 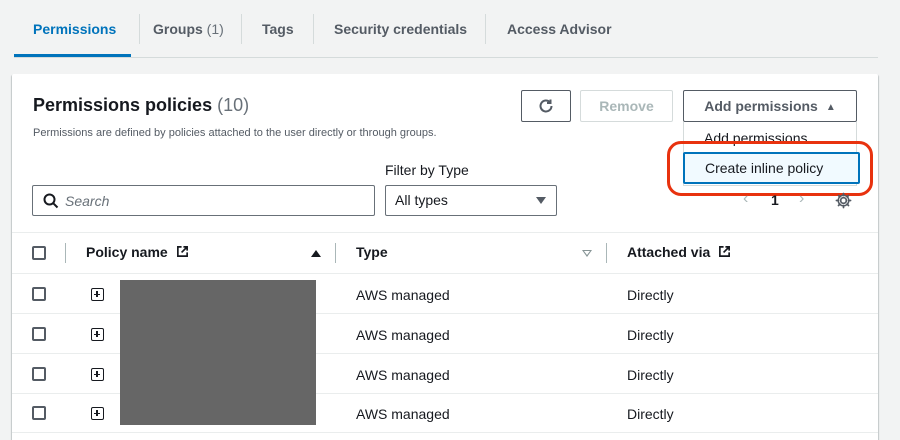 I want to click on remove-button: Remove, so click(x=626, y=106).